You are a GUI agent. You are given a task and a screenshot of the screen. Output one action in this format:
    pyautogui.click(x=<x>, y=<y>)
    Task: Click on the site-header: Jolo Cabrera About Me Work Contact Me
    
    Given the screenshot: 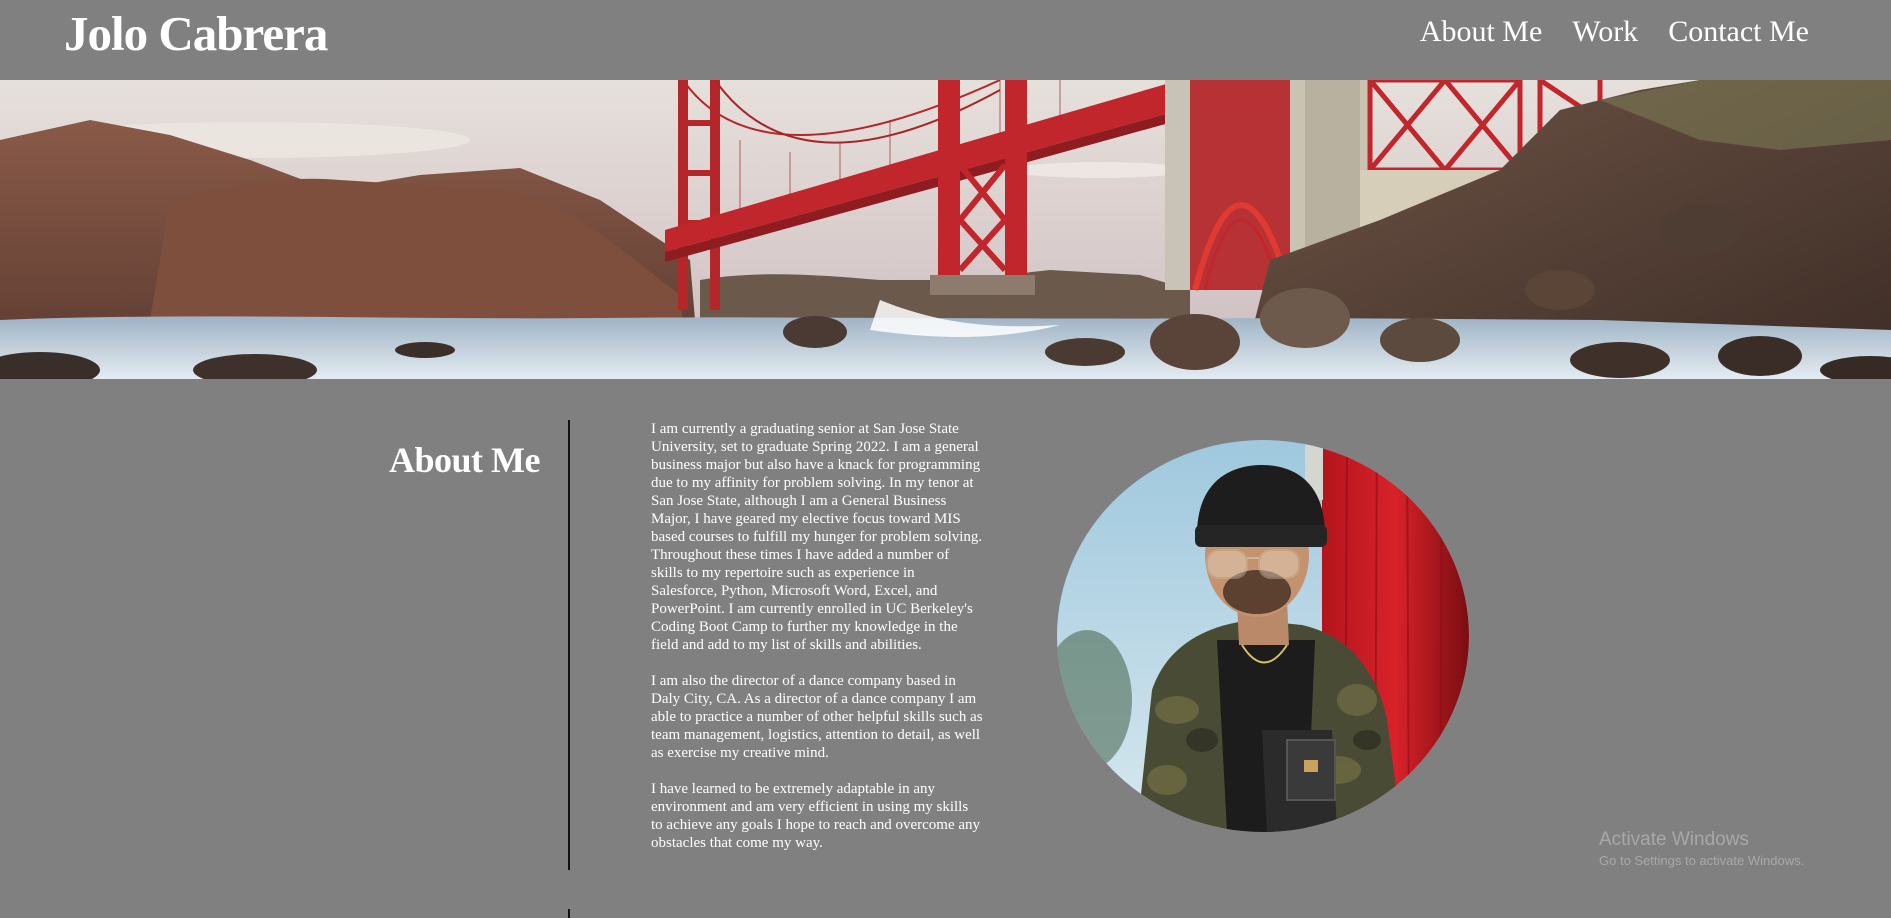 What is the action you would take?
    pyautogui.click(x=945, y=40)
    